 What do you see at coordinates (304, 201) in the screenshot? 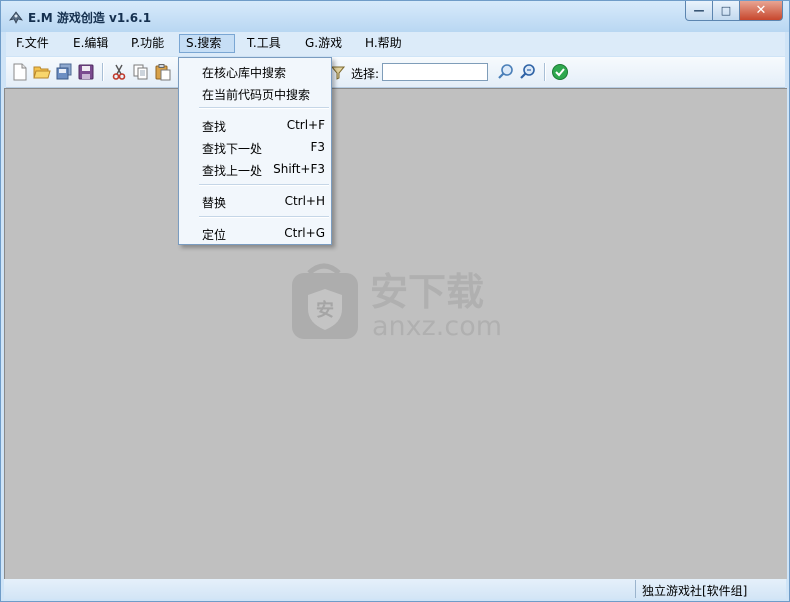
I see `menu-item-shortcut: Ctrl+H` at bounding box center [304, 201].